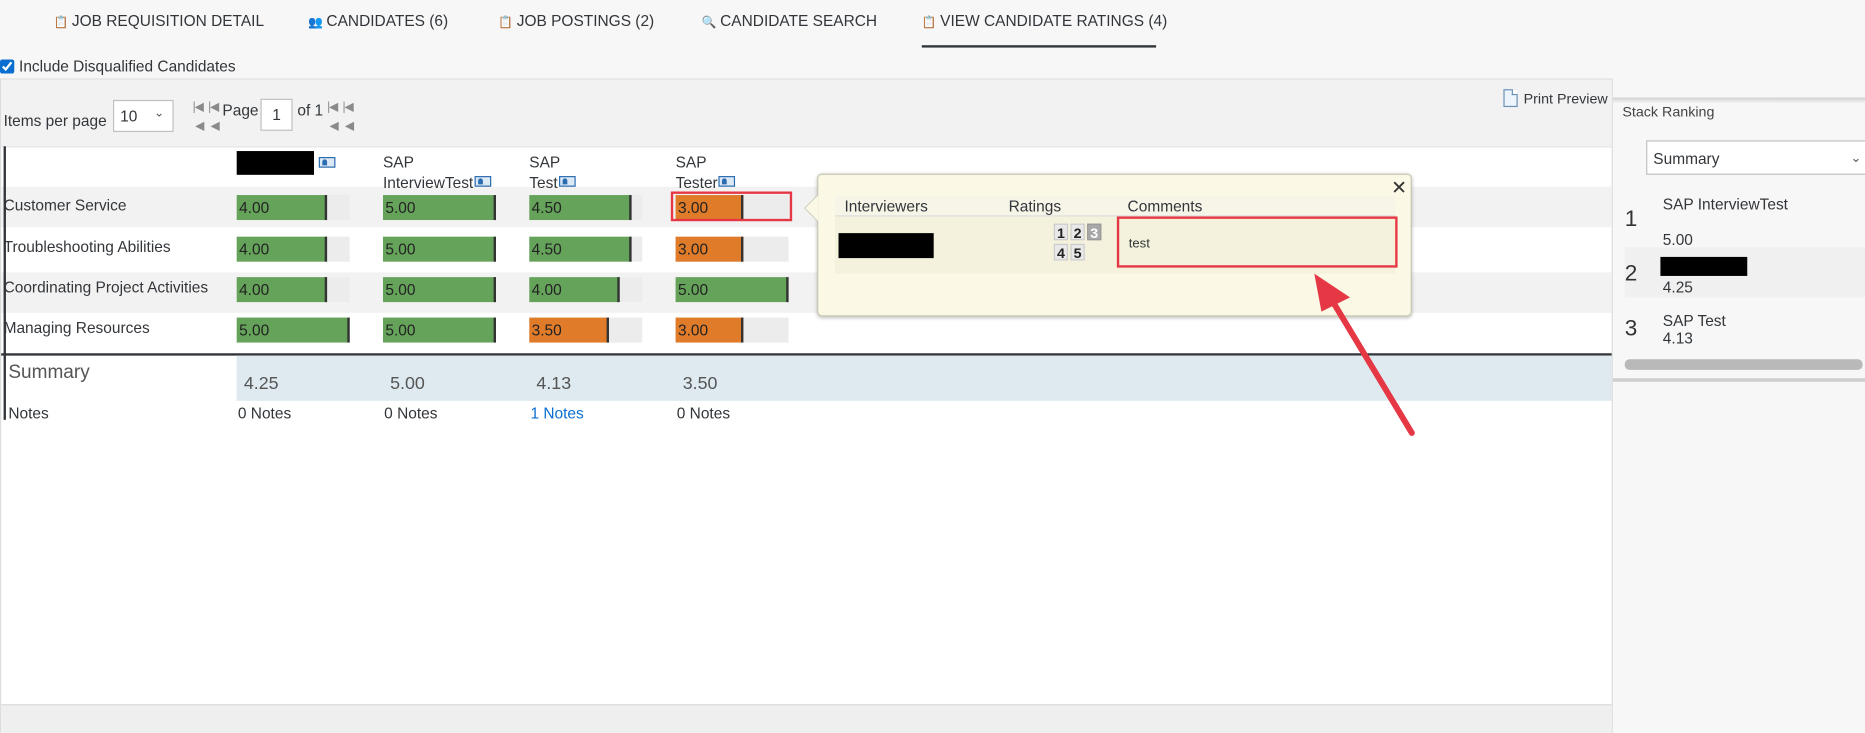 The height and width of the screenshot is (733, 1865). I want to click on criteria-label: Customer Service, so click(65, 205).